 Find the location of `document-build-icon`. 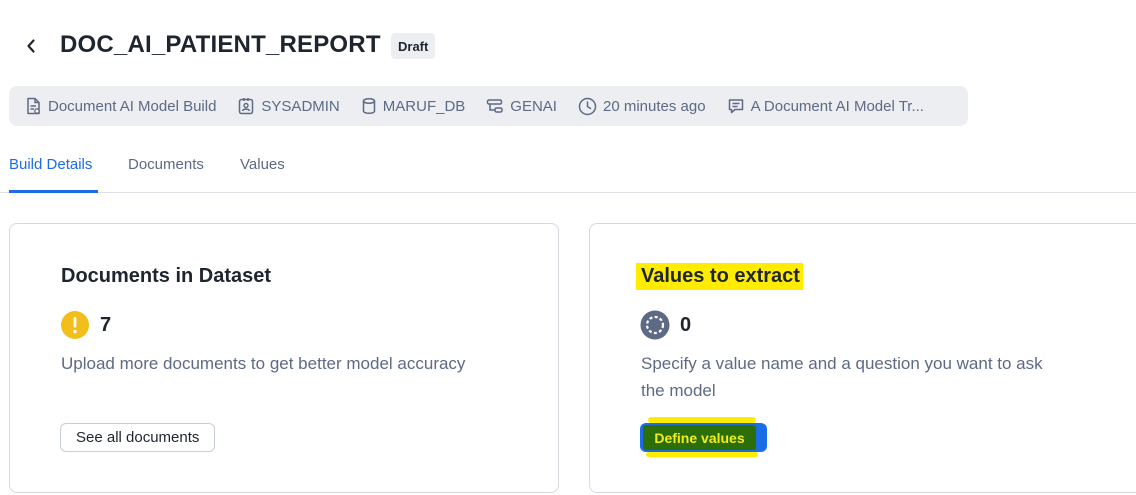

document-build-icon is located at coordinates (33, 106).